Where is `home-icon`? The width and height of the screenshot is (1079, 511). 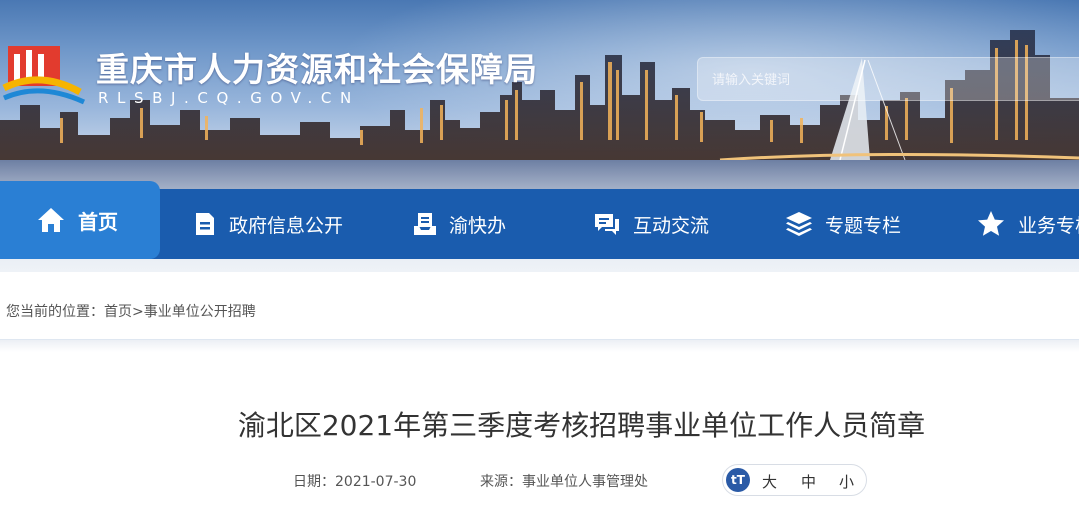
home-icon is located at coordinates (51, 220).